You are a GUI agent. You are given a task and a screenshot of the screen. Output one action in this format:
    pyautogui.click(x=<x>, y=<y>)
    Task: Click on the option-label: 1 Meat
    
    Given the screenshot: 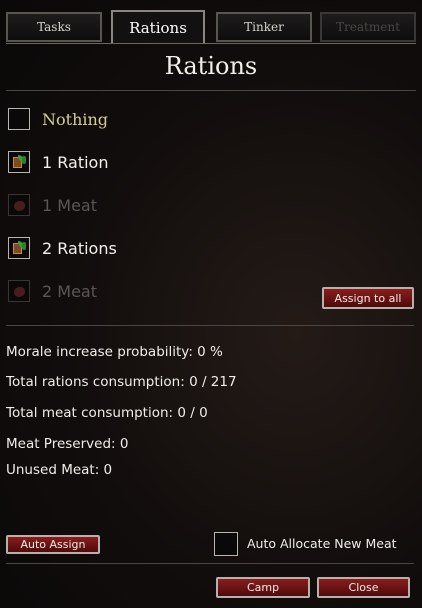 What is the action you would take?
    pyautogui.click(x=69, y=205)
    